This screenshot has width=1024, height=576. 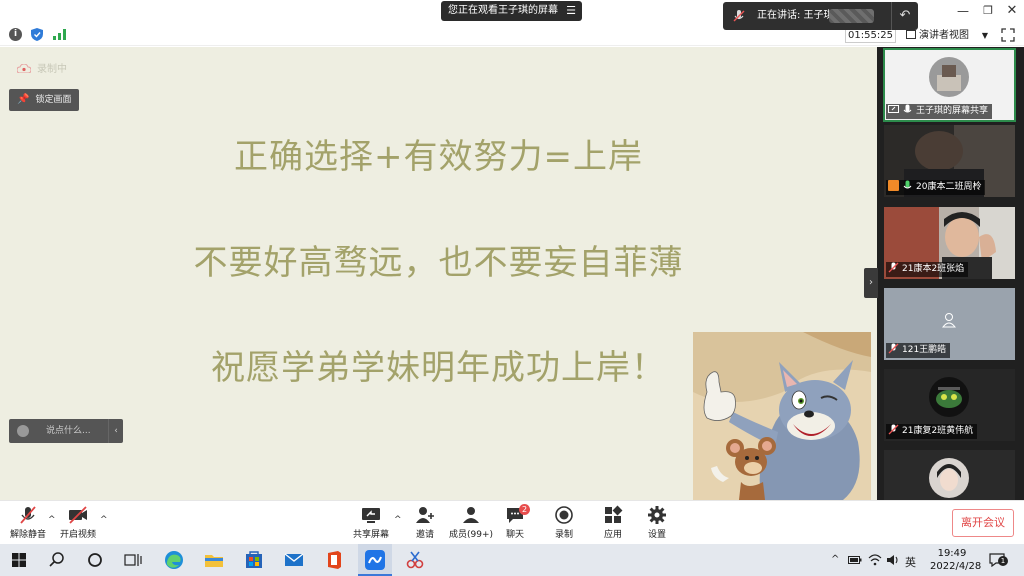 I want to click on participant-label: 21康本2班张焰, so click(x=927, y=269).